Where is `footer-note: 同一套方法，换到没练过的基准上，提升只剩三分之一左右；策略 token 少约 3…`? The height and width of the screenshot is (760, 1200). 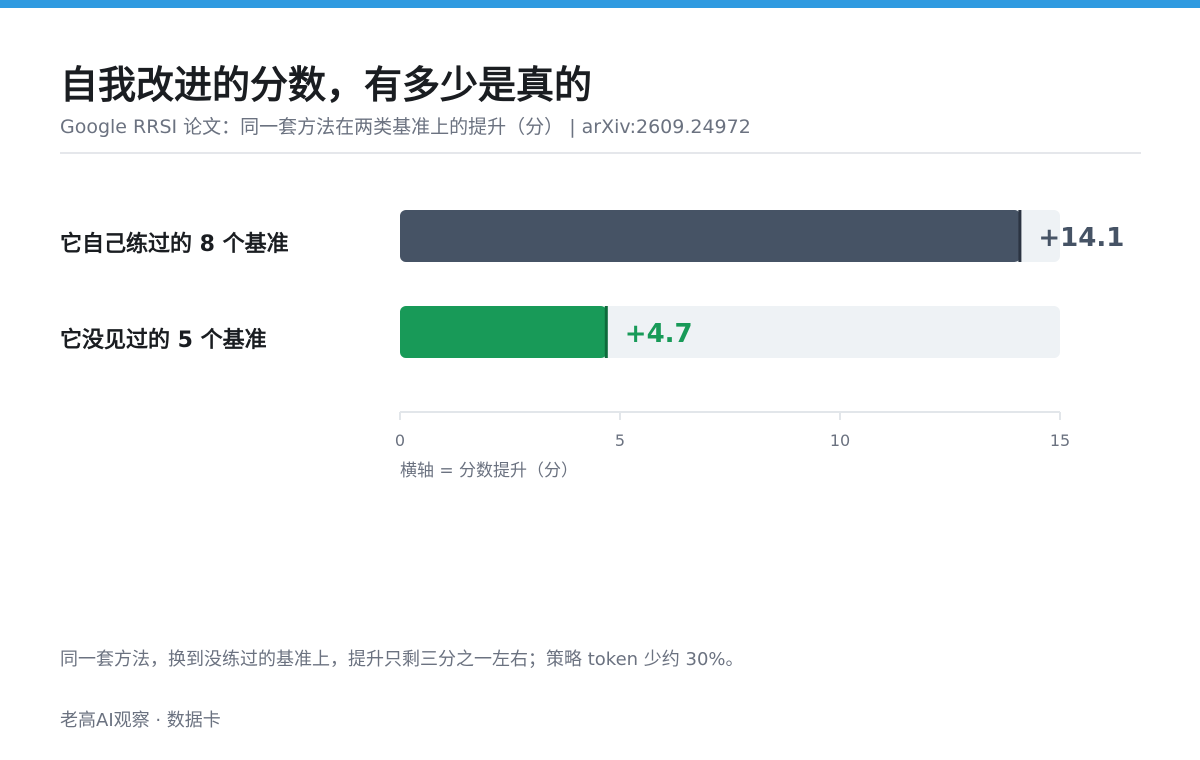
footer-note: 同一套方法，换到没练过的基准上，提升只剩三分之一左右；策略 token 少约 3… is located at coordinates (402, 659).